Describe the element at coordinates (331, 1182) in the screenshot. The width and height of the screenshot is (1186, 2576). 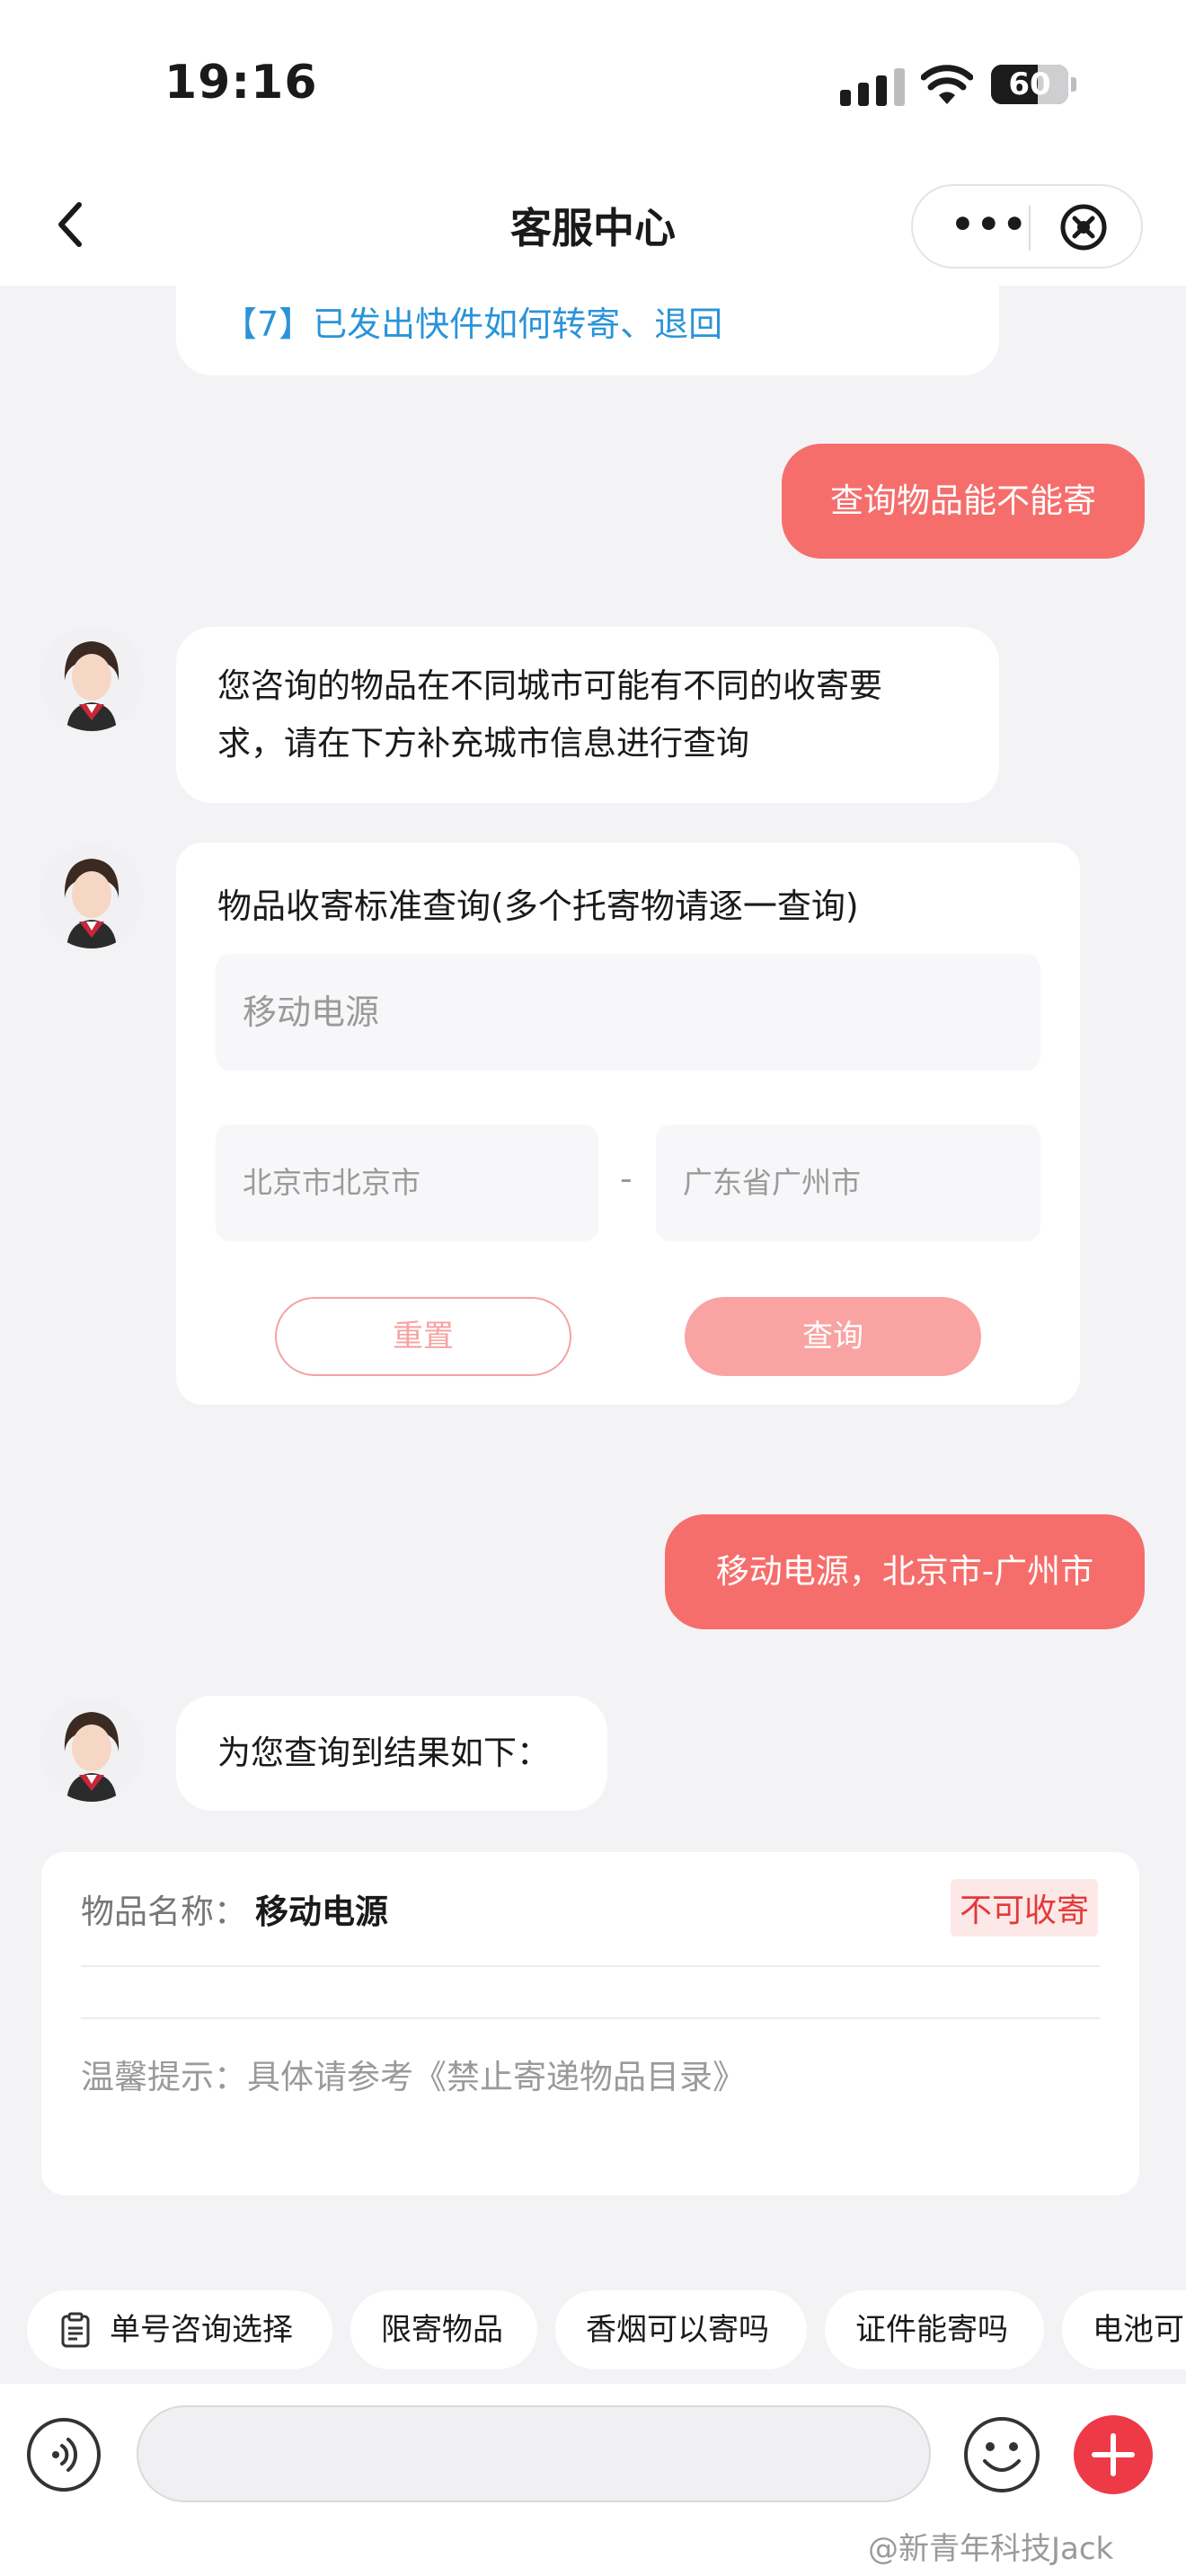
I see `from-city-placeholder: 北京市北京市` at that location.